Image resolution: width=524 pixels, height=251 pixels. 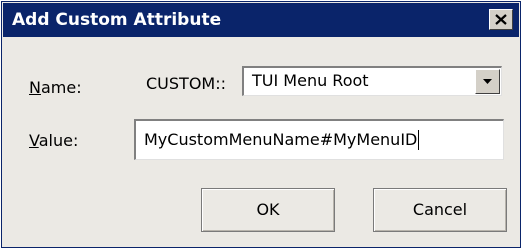 I want to click on name-combobox: TUI Menu Root, so click(x=372, y=81).